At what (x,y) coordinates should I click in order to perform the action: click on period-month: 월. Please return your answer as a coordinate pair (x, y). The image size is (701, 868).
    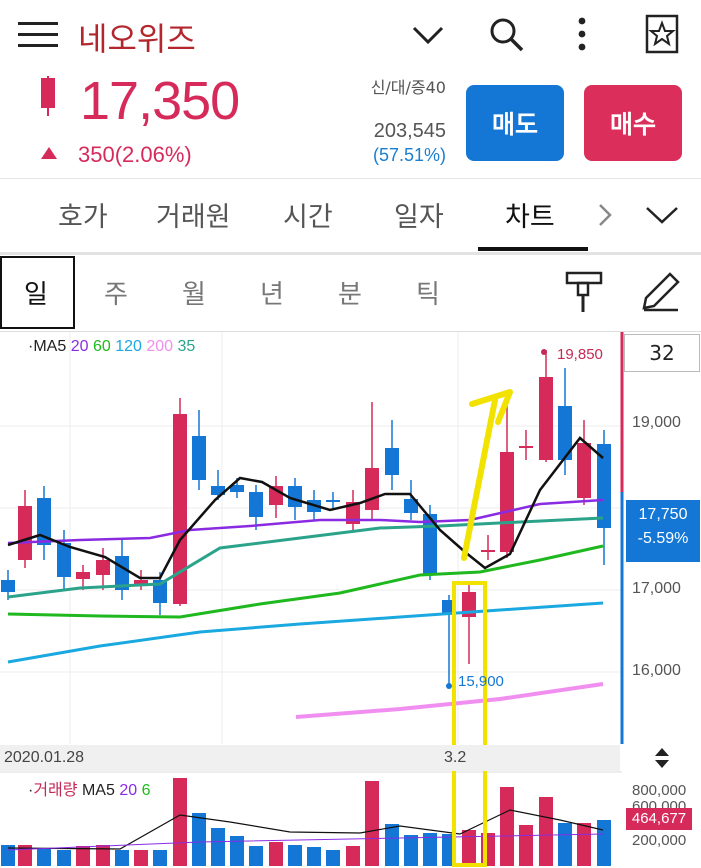
    Looking at the image, I should click on (194, 292).